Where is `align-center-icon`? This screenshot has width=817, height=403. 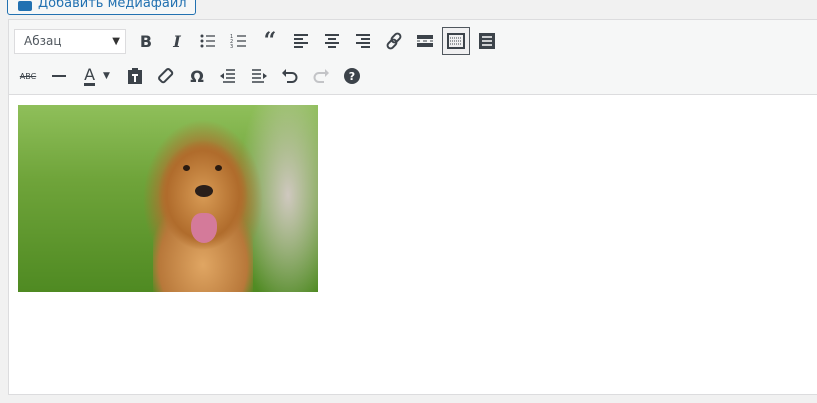
align-center-icon is located at coordinates (332, 41).